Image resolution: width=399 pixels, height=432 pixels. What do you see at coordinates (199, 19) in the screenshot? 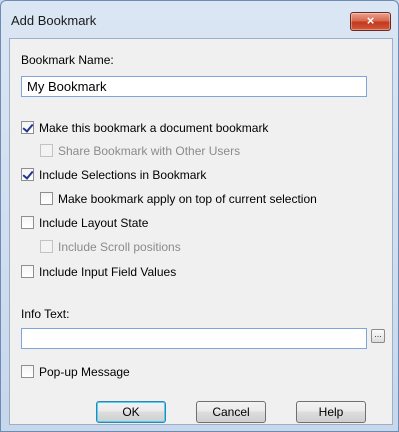
I see `title-bar: Add Bookmark ×` at bounding box center [199, 19].